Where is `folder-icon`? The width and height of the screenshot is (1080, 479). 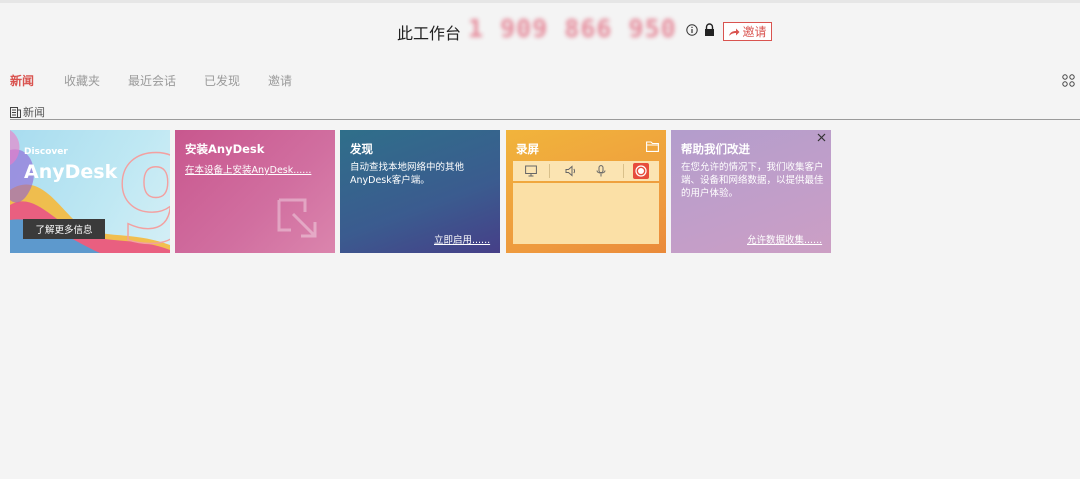 folder-icon is located at coordinates (652, 146).